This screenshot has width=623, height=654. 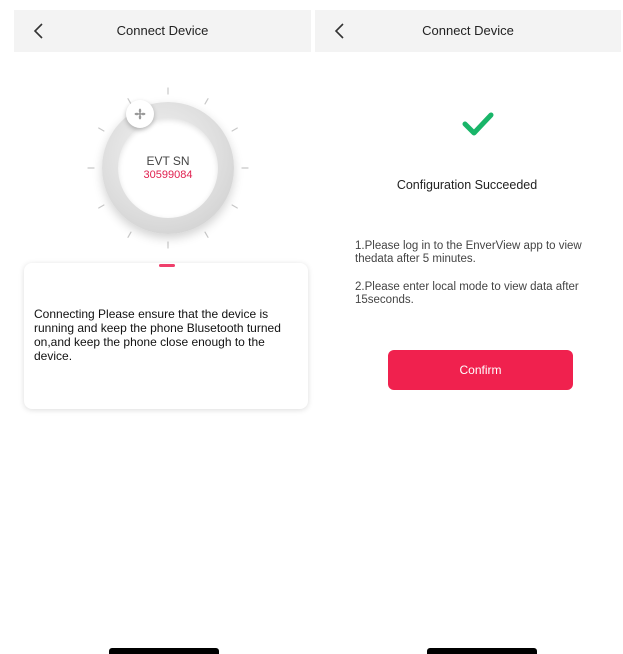 What do you see at coordinates (168, 161) in the screenshot?
I see `device-label: EVT SN` at bounding box center [168, 161].